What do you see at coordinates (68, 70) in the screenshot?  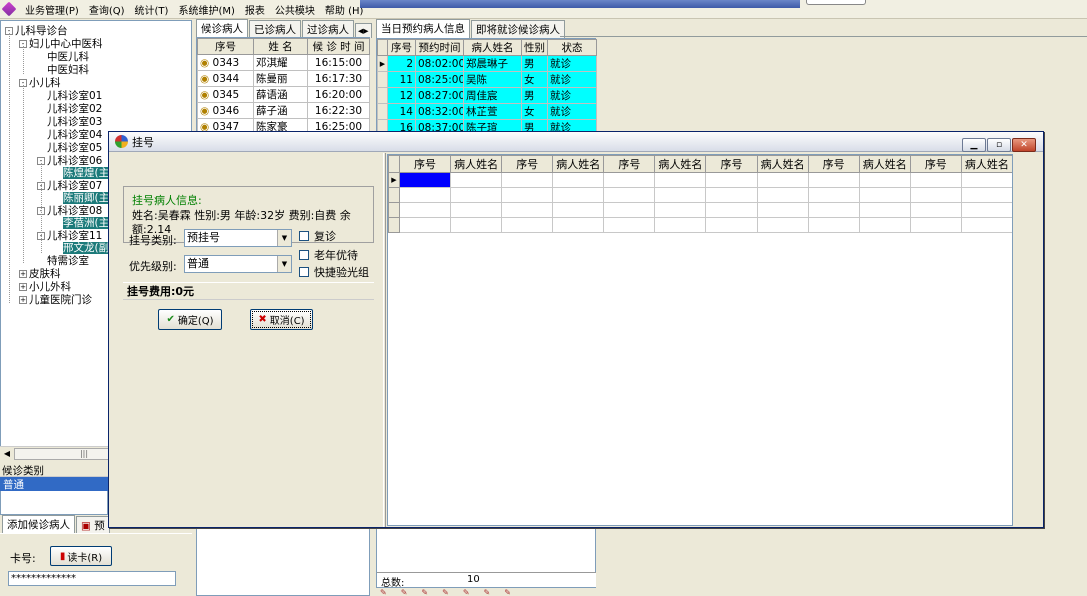 I see `tree-node: 中医妇科` at bounding box center [68, 70].